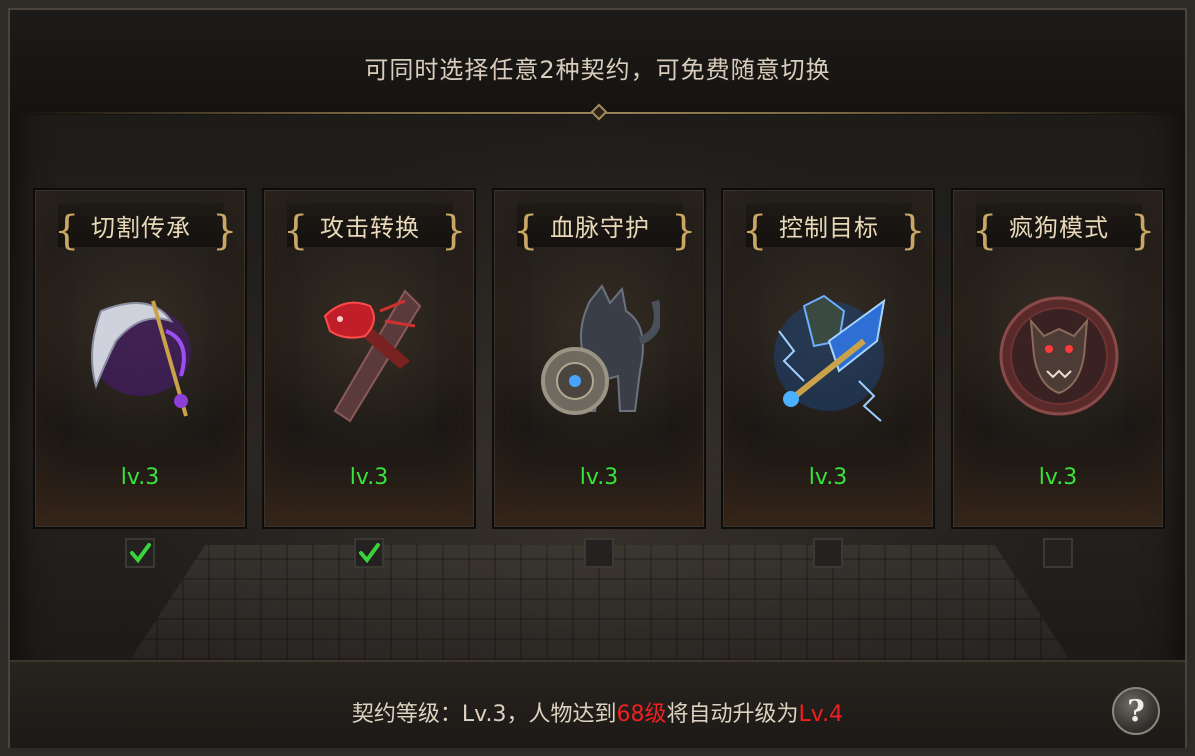  I want to click on card-title-frame: { 疯狗模式 }, so click(1063, 228).